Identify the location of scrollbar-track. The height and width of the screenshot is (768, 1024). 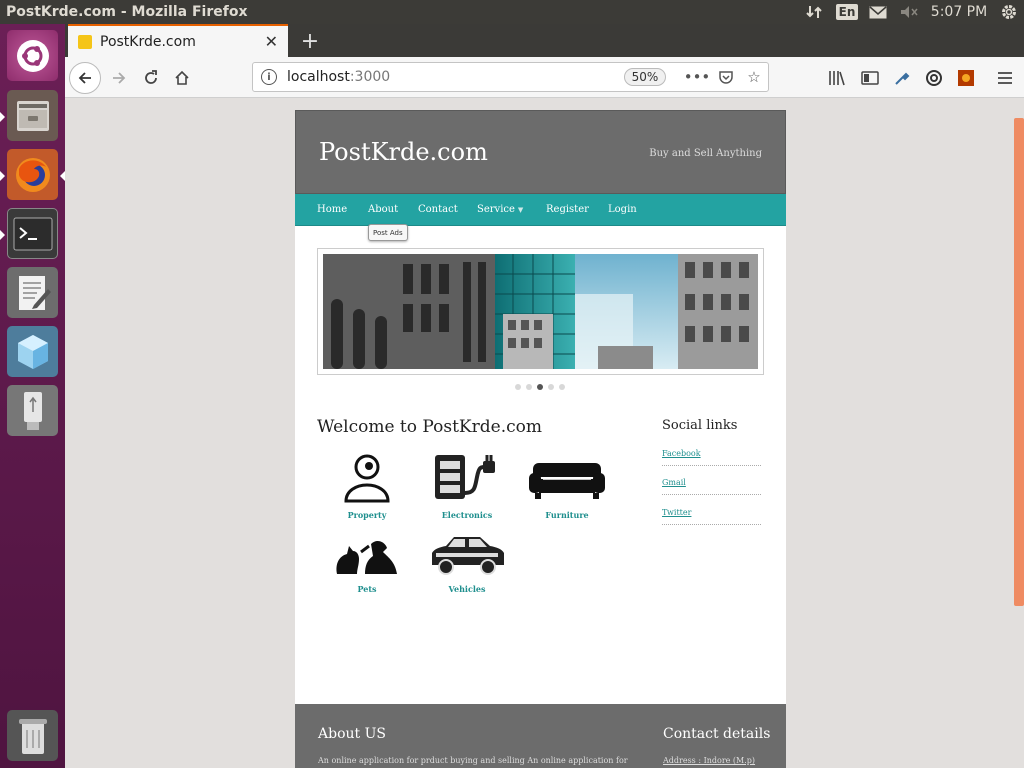
(1019, 433).